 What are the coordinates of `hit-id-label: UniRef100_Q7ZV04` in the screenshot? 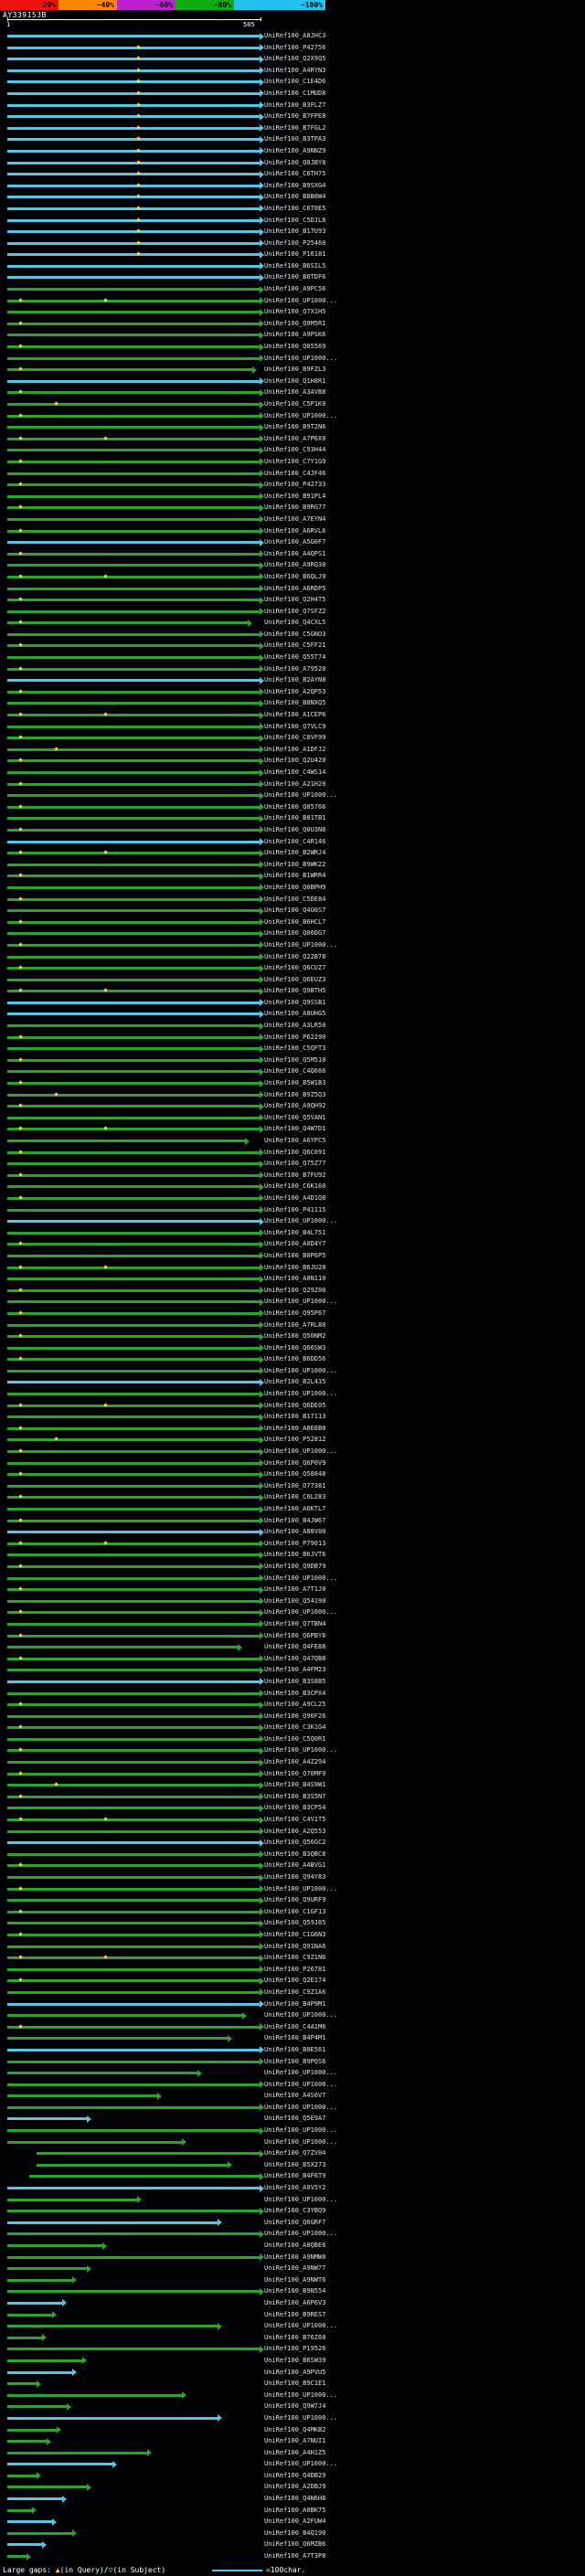 It's located at (295, 2153).